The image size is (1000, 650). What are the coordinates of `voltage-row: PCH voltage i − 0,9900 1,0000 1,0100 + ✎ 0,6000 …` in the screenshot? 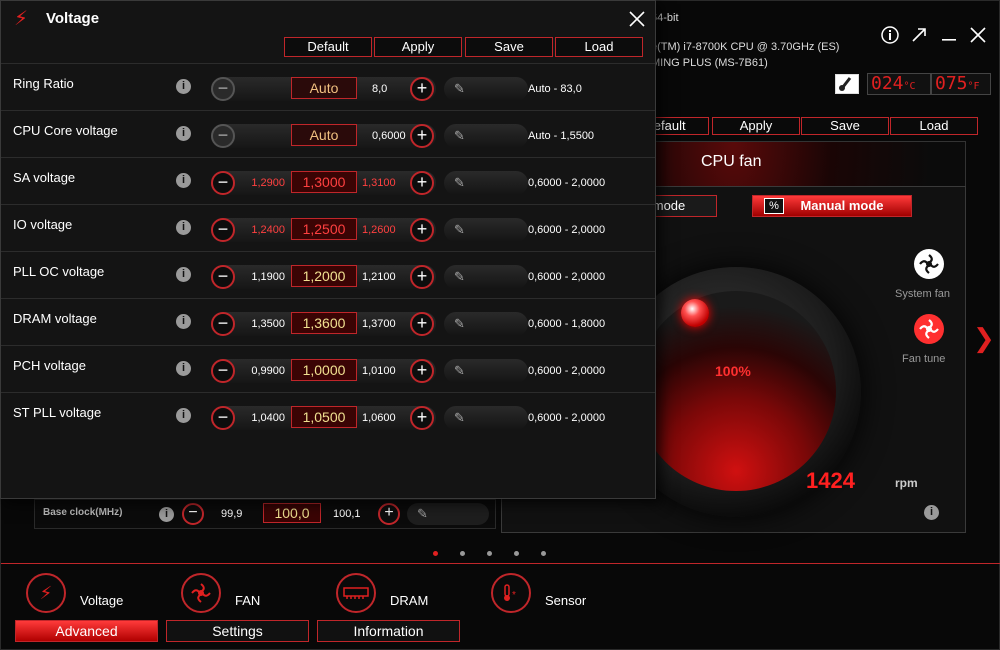 It's located at (328, 368).